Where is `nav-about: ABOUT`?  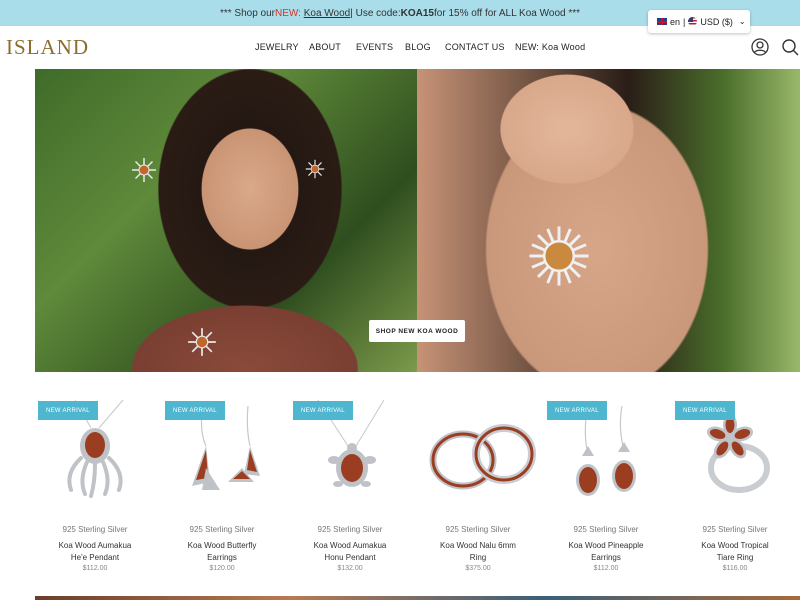
nav-about: ABOUT is located at coordinates (325, 47).